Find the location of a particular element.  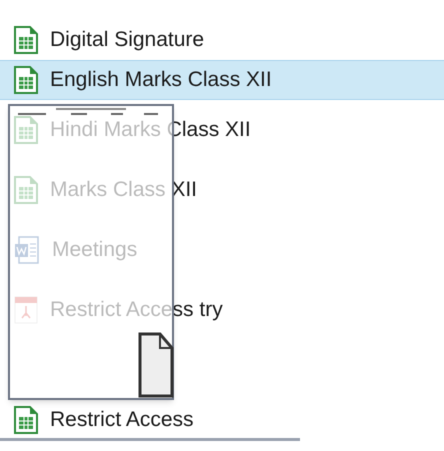

file-icon is located at coordinates (156, 365).